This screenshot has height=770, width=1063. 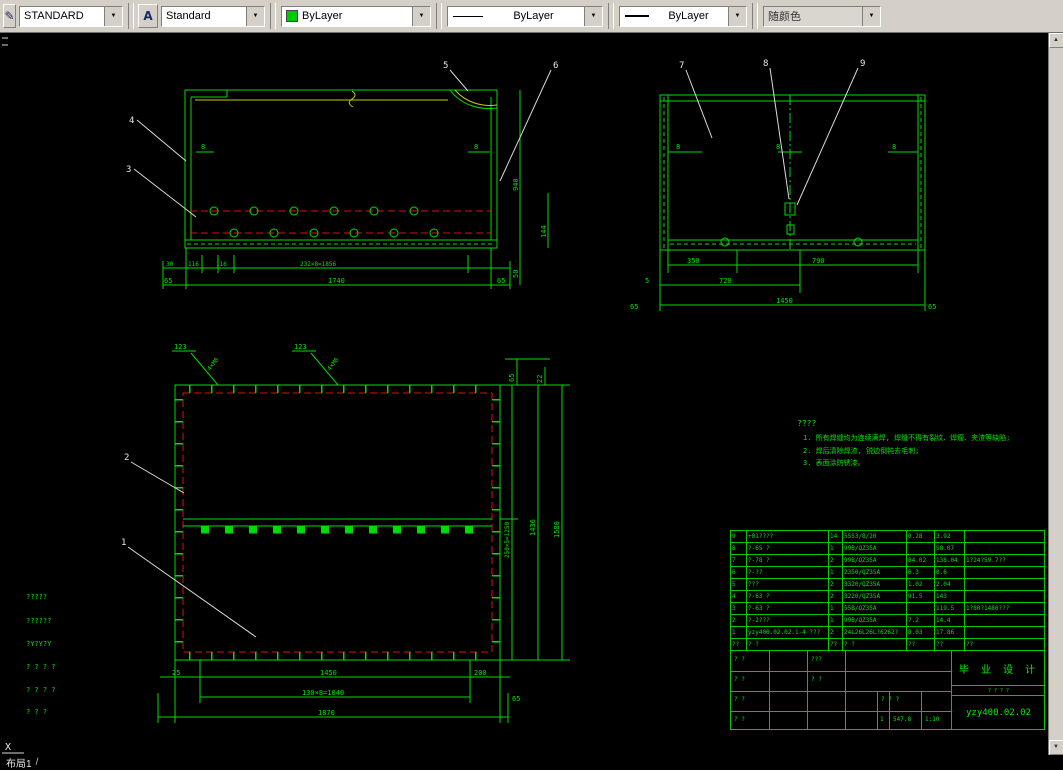 I want to click on balloon-2: 2, so click(x=126, y=458).